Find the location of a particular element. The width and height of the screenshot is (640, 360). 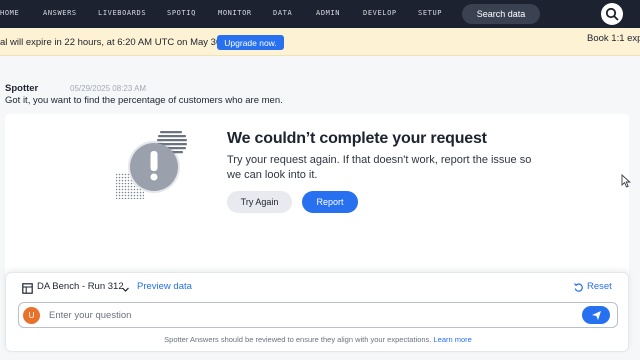

search-data-button: Search data is located at coordinates (501, 14).